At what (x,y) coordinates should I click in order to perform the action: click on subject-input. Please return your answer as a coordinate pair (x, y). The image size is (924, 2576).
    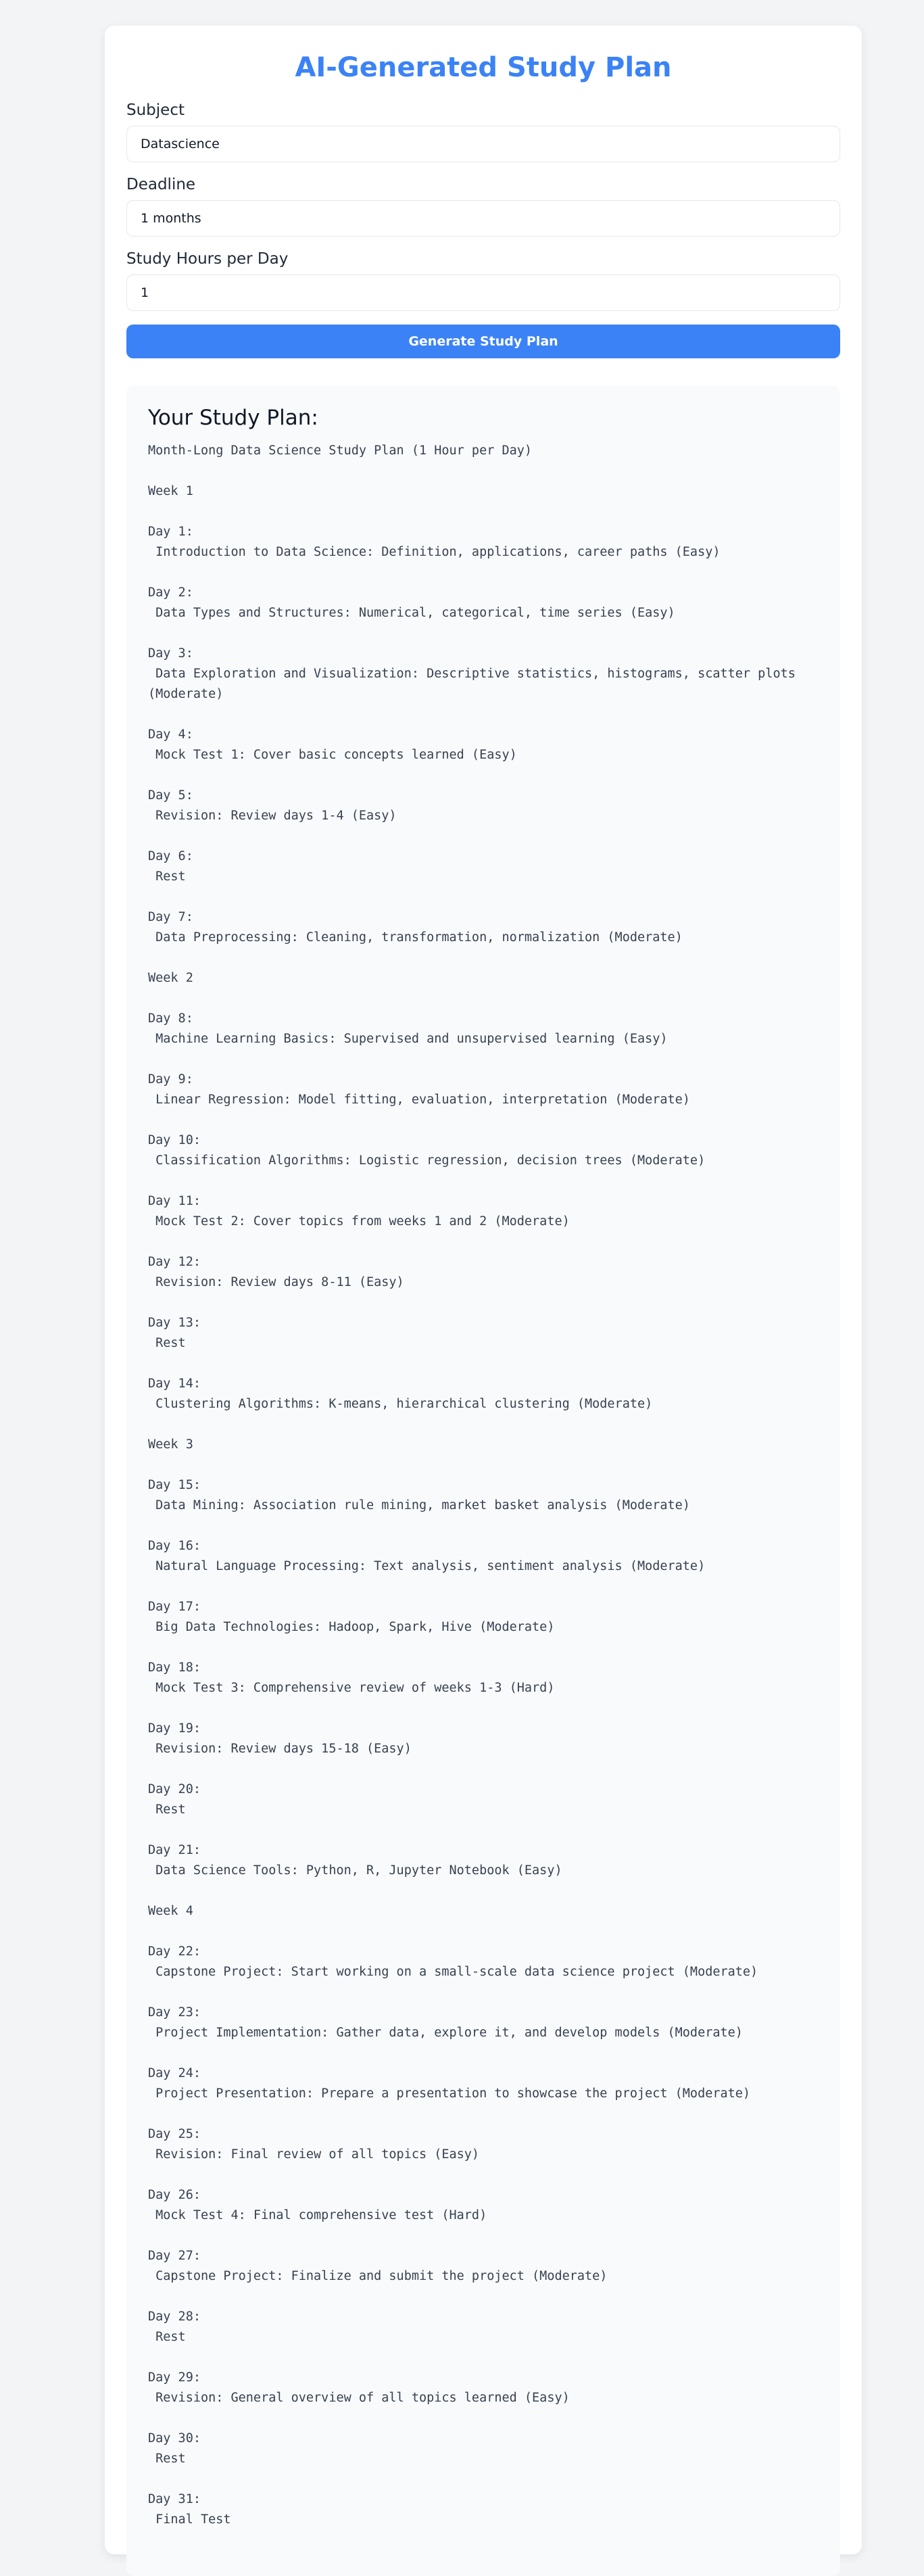
    Looking at the image, I should click on (483, 144).